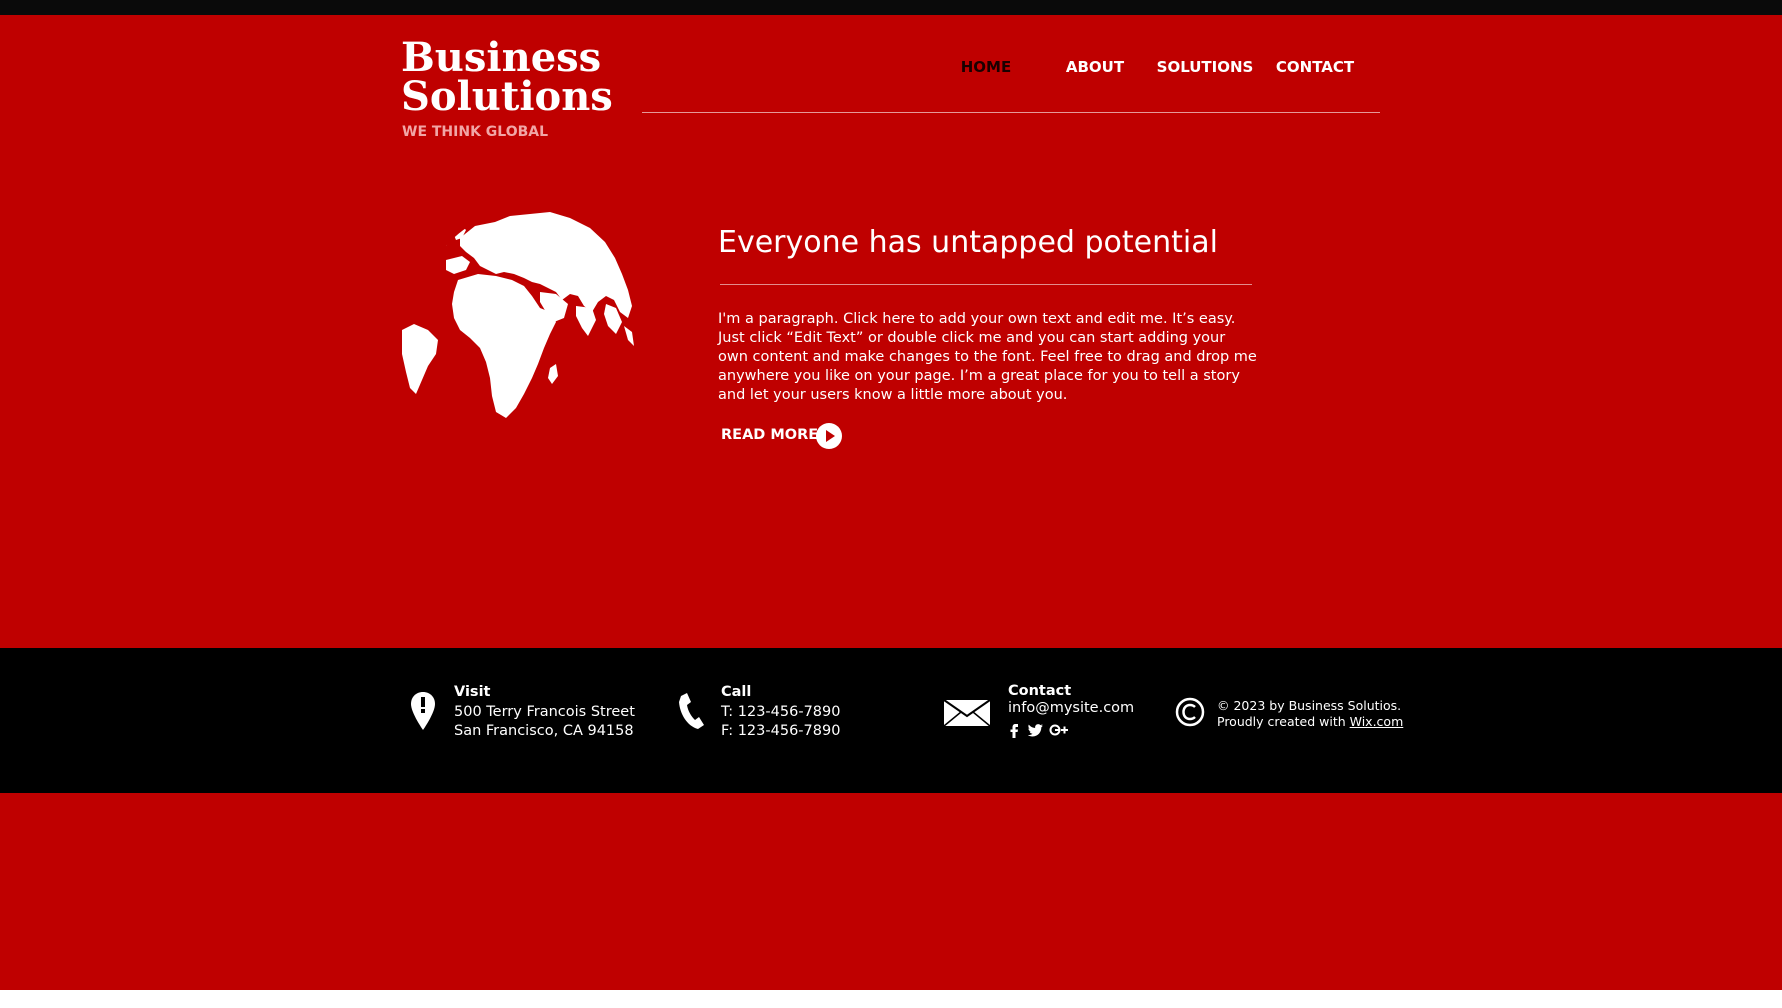 Image resolution: width=1782 pixels, height=1008 pixels. What do you see at coordinates (501, 57) in the screenshot?
I see `site-title-line1: Business` at bounding box center [501, 57].